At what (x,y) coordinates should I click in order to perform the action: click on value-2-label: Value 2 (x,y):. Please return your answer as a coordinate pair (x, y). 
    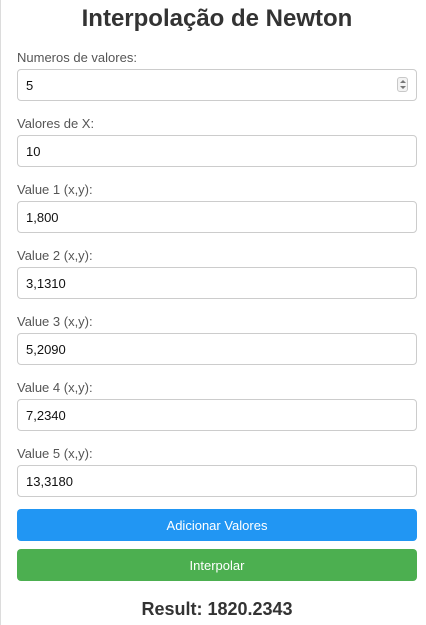
    Looking at the image, I should click on (55, 255).